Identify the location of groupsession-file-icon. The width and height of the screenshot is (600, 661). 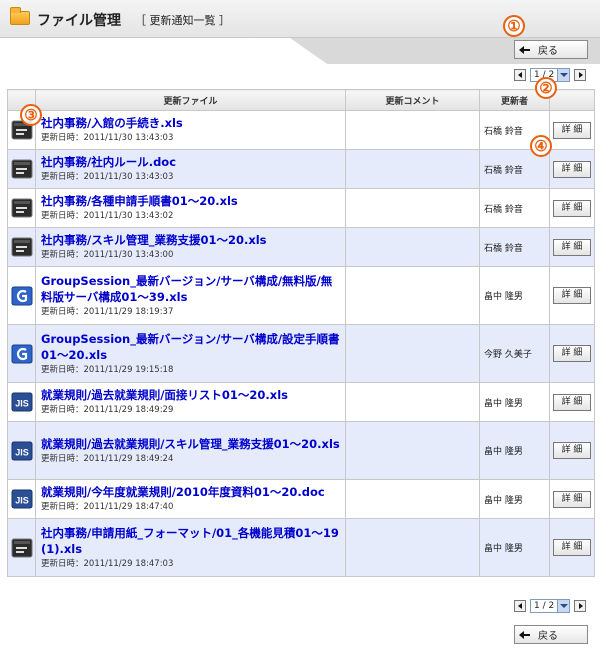
(22, 296).